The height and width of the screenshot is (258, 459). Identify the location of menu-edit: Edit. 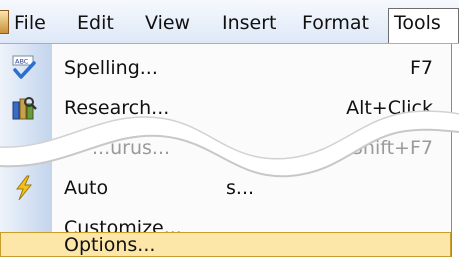
(95, 23).